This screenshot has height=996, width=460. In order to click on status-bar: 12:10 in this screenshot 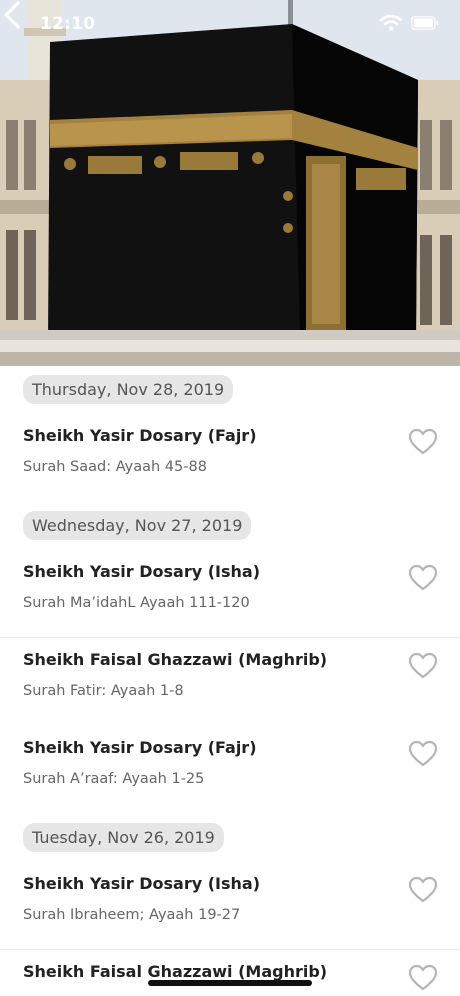, I will do `click(230, 25)`.